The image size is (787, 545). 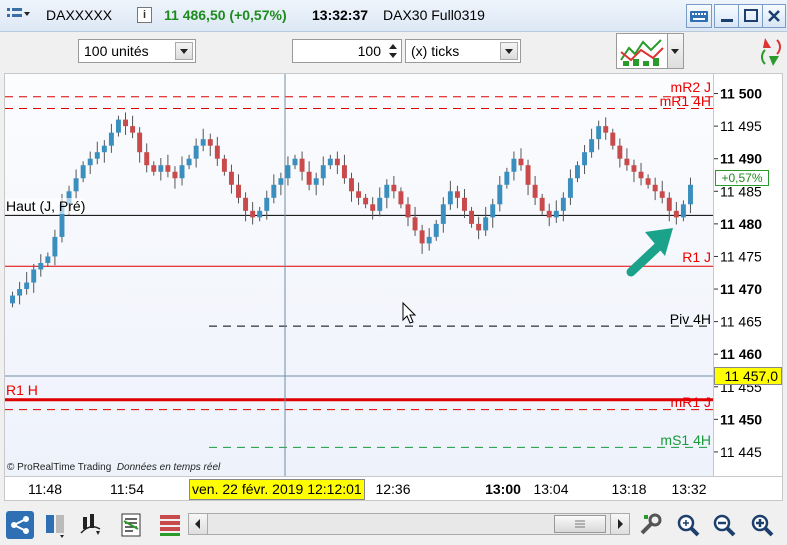 What do you see at coordinates (742, 178) in the screenshot?
I see `change-badge: +0,57%` at bounding box center [742, 178].